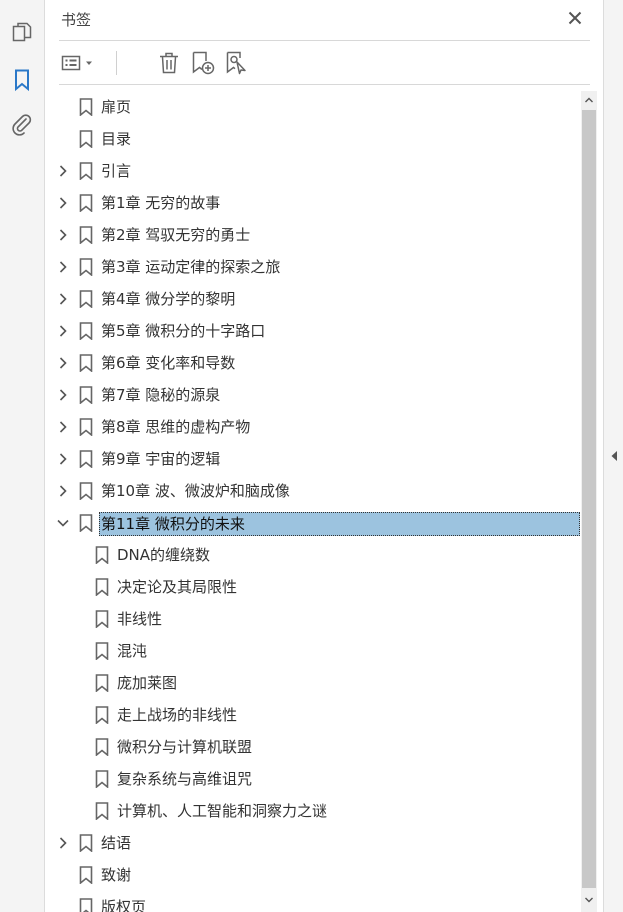 Image resolution: width=623 pixels, height=912 pixels. What do you see at coordinates (313, 267) in the screenshot?
I see `bookmark-item: 第3章 运动定律的探索之旅` at bounding box center [313, 267].